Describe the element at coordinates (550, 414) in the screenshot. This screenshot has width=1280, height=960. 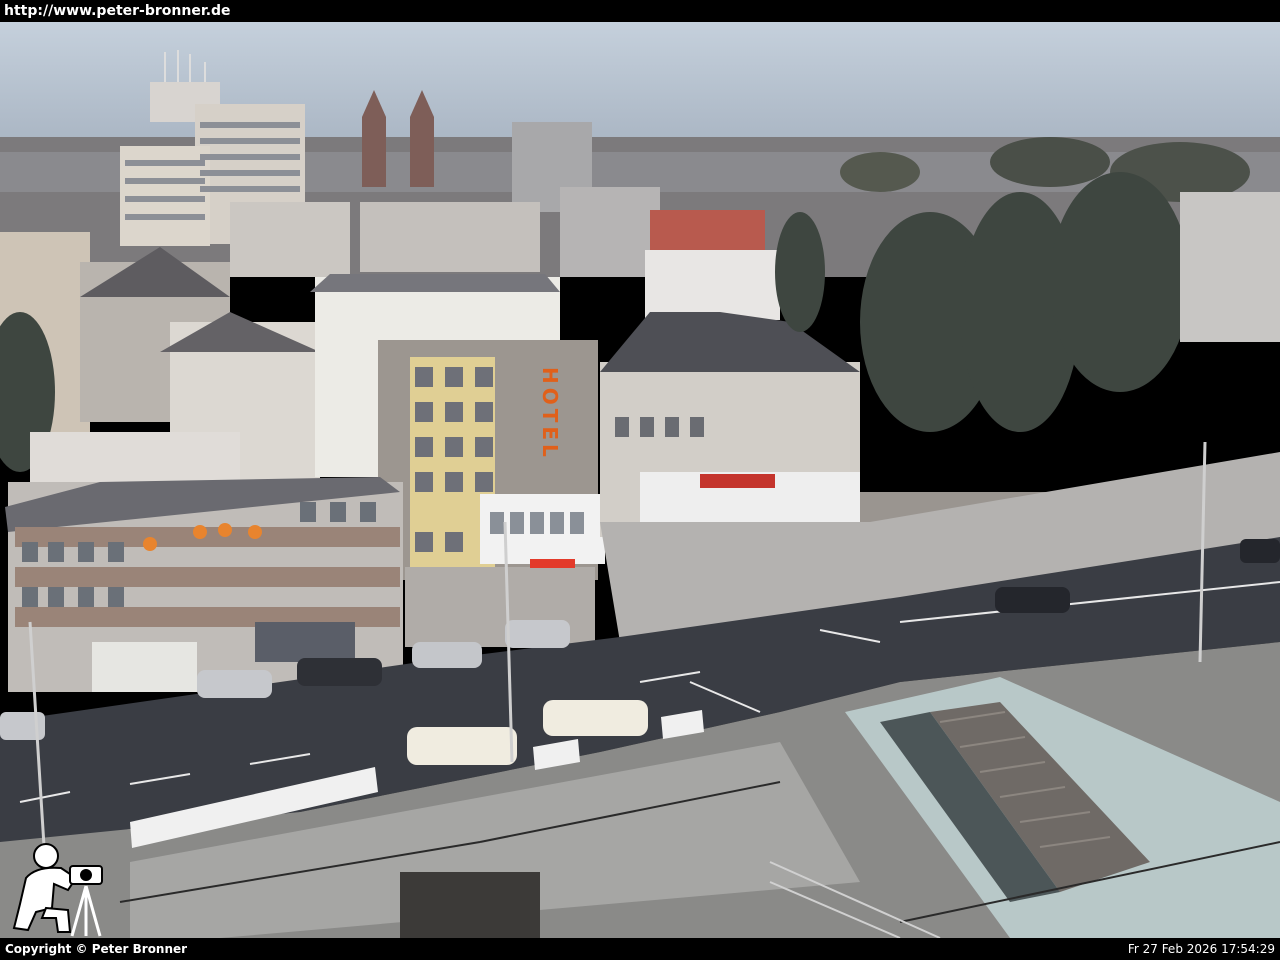
I see `hotel-sign: HOTEL` at that location.